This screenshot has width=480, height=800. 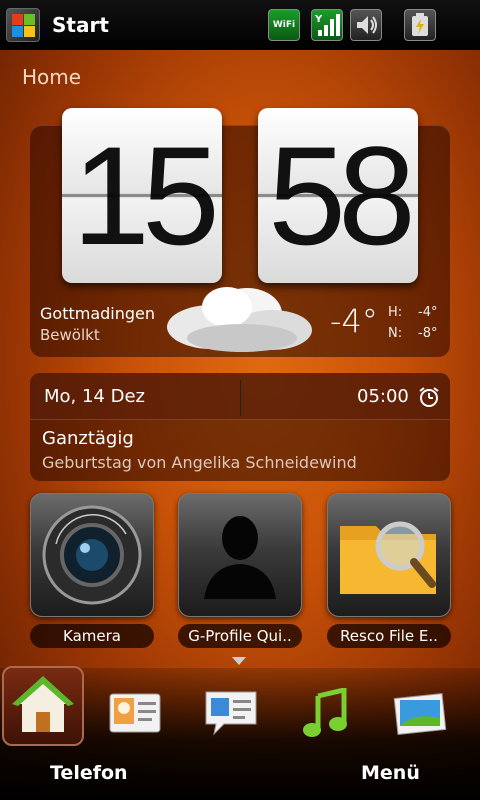 I want to click on cloud-icon, so click(x=239, y=319).